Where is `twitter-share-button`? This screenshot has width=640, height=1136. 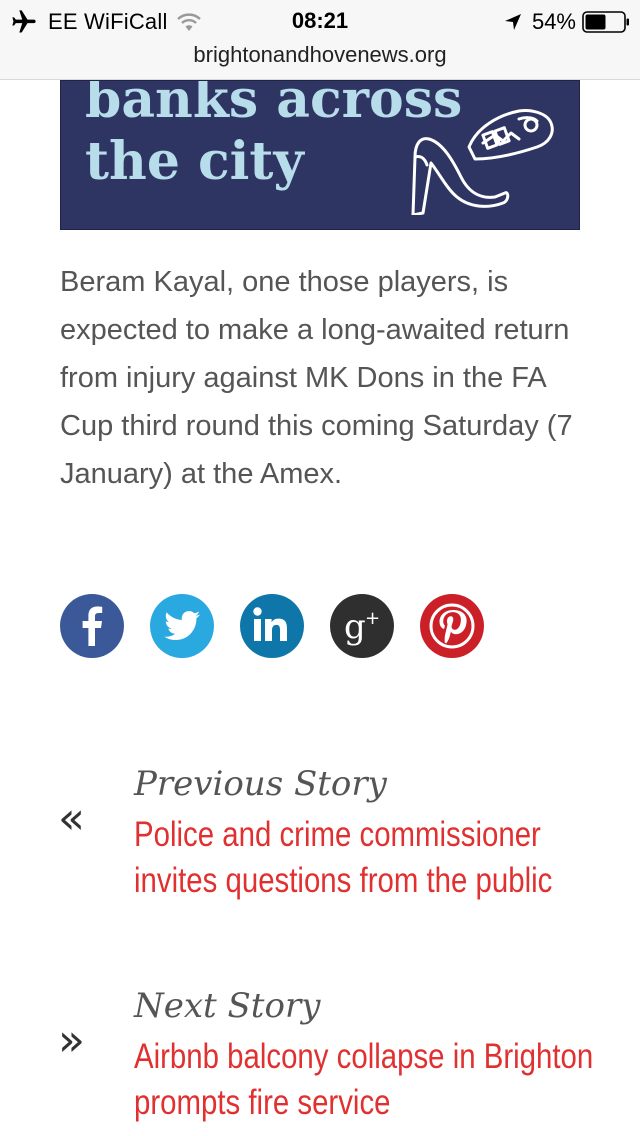
twitter-share-button is located at coordinates (182, 626).